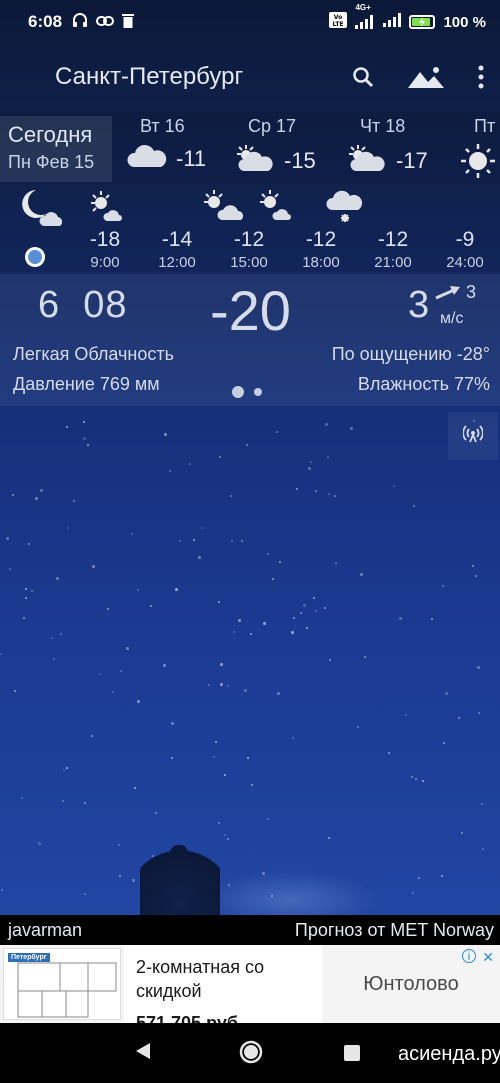 This screenshot has width=500, height=1083. I want to click on ad-title: 2-комнатная со скидкой, so click(200, 979).